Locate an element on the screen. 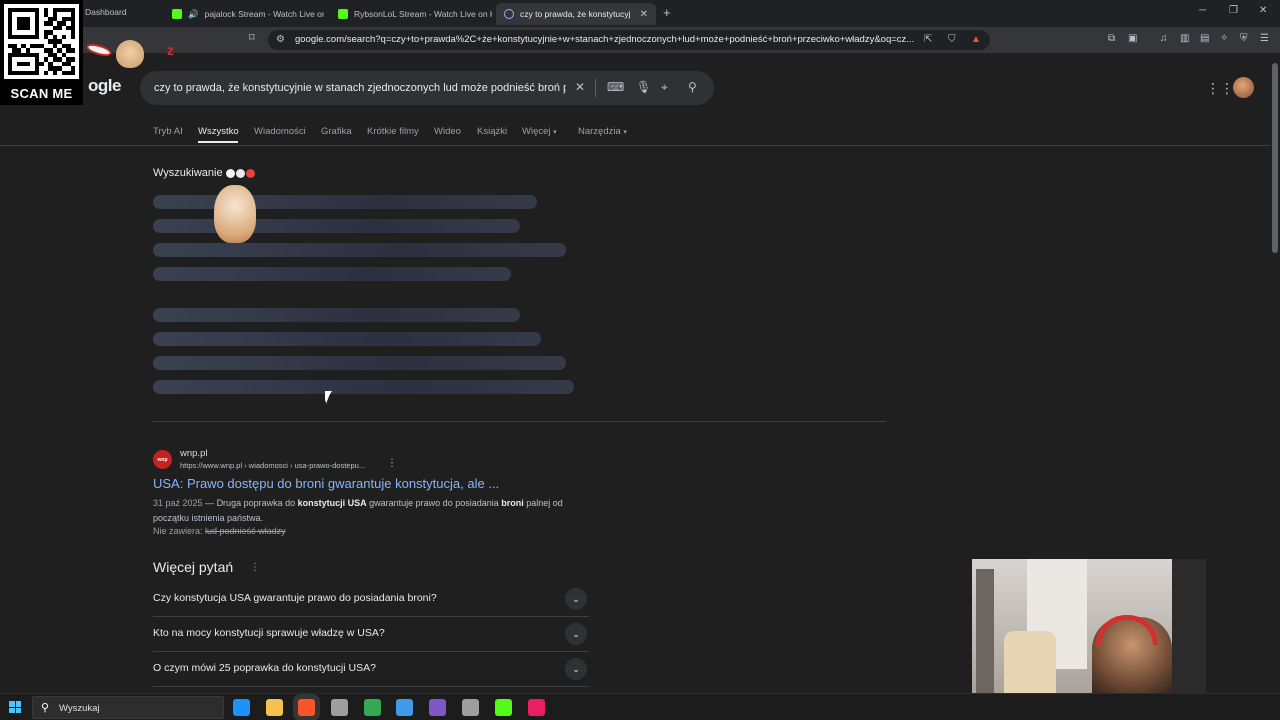 Image resolution: width=1280 pixels, height=720 pixels. ai-loading-dots is located at coordinates (240, 173).